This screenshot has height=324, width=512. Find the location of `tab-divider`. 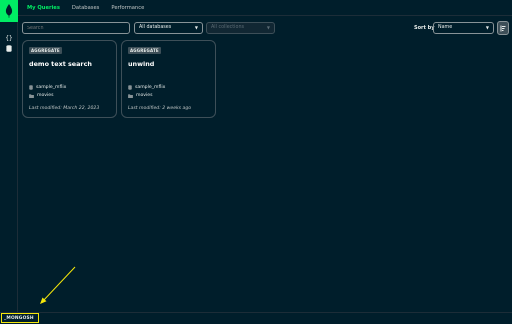

tab-divider is located at coordinates (265, 15).